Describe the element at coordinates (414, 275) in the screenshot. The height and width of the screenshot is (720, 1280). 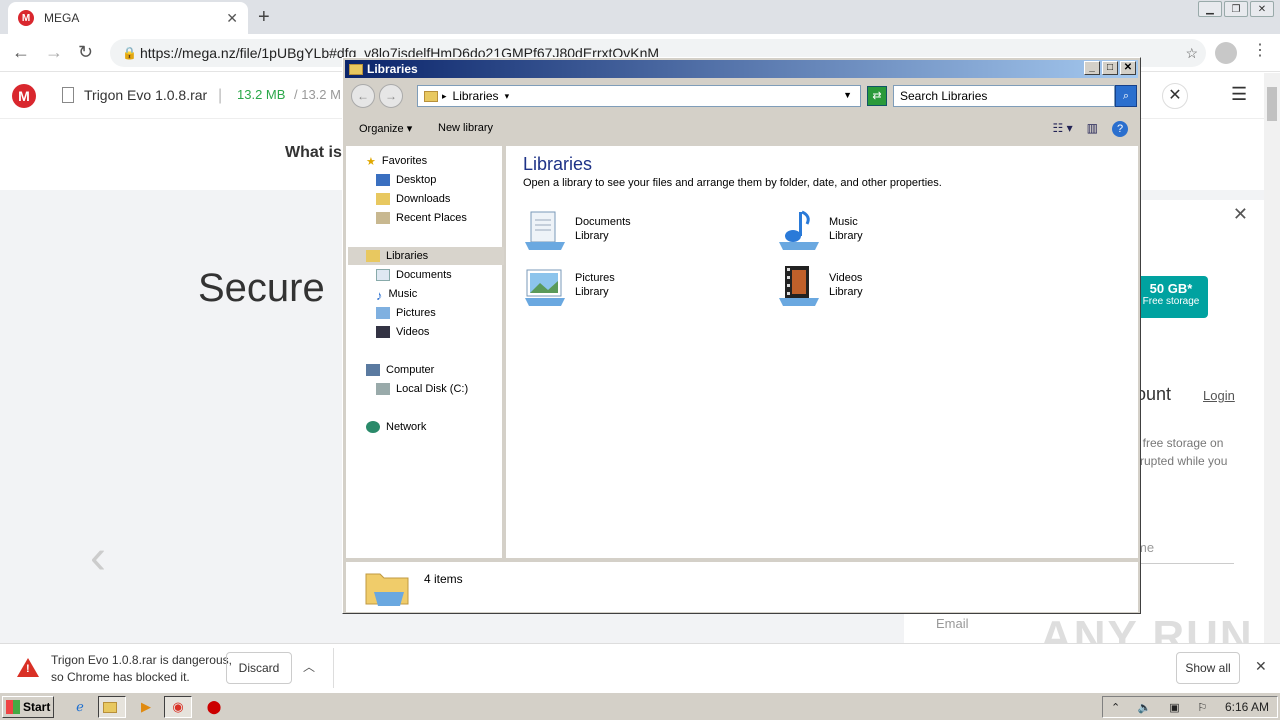
I see `tree-documents: Documents` at that location.